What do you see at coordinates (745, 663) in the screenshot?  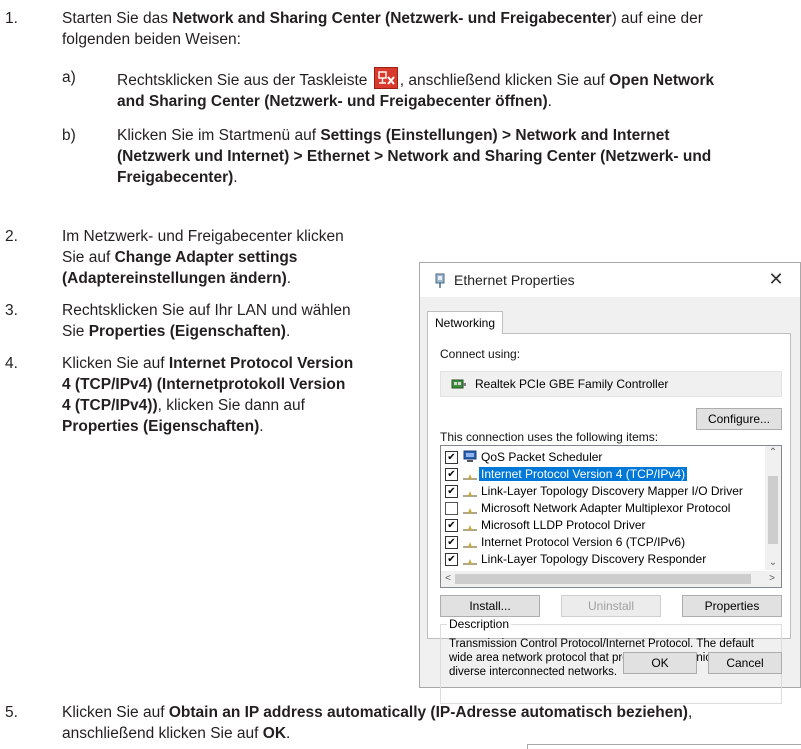 I see `cancel-button: Cancel` at bounding box center [745, 663].